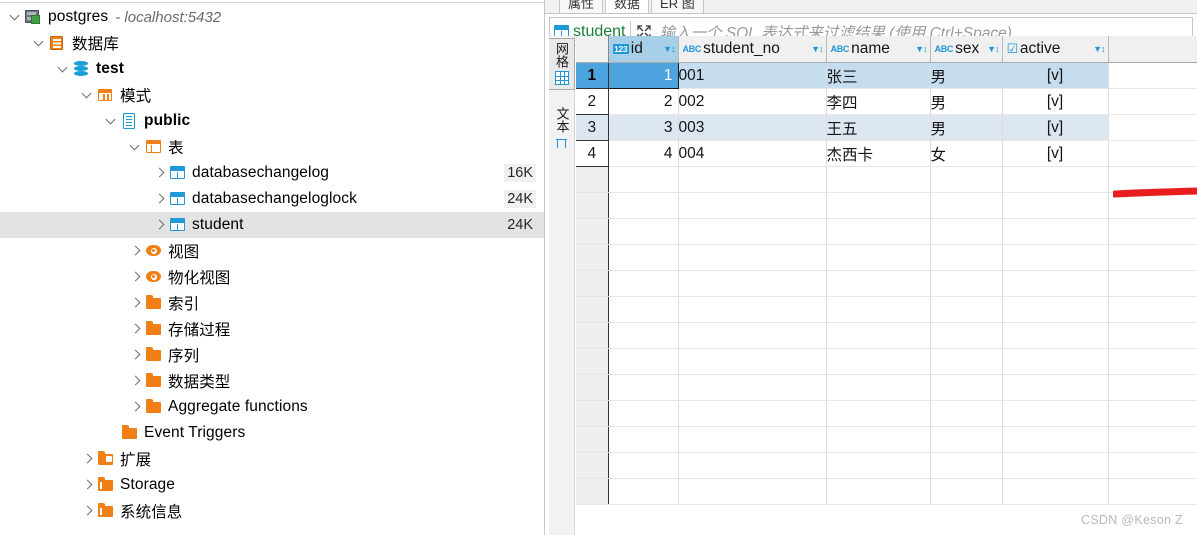  I want to click on table-row: 4 4 004 杰西卡女 [v], so click(886, 153).